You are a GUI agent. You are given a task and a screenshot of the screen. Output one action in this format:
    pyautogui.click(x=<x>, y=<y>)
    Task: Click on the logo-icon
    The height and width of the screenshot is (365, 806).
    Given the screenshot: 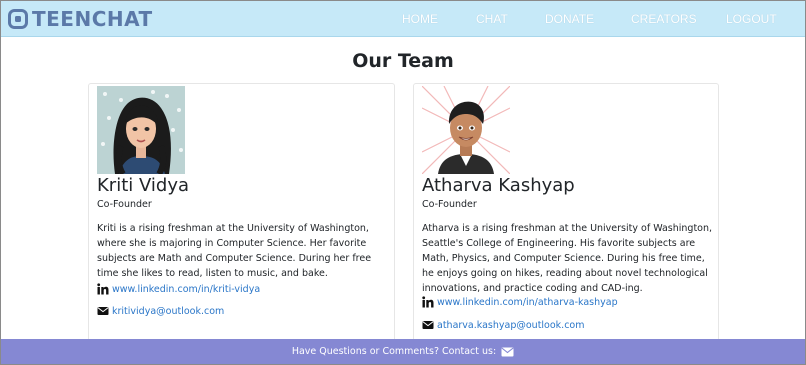 What is the action you would take?
    pyautogui.click(x=18, y=19)
    